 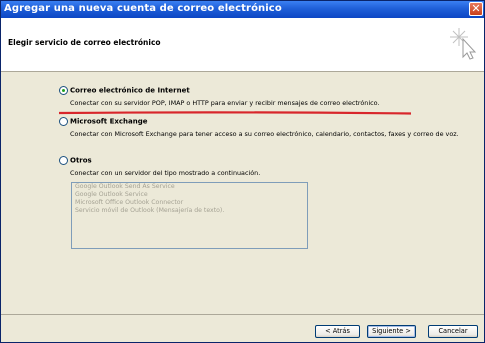 What do you see at coordinates (109, 121) in the screenshot?
I see `option-label: Microsoft Exchange` at bounding box center [109, 121].